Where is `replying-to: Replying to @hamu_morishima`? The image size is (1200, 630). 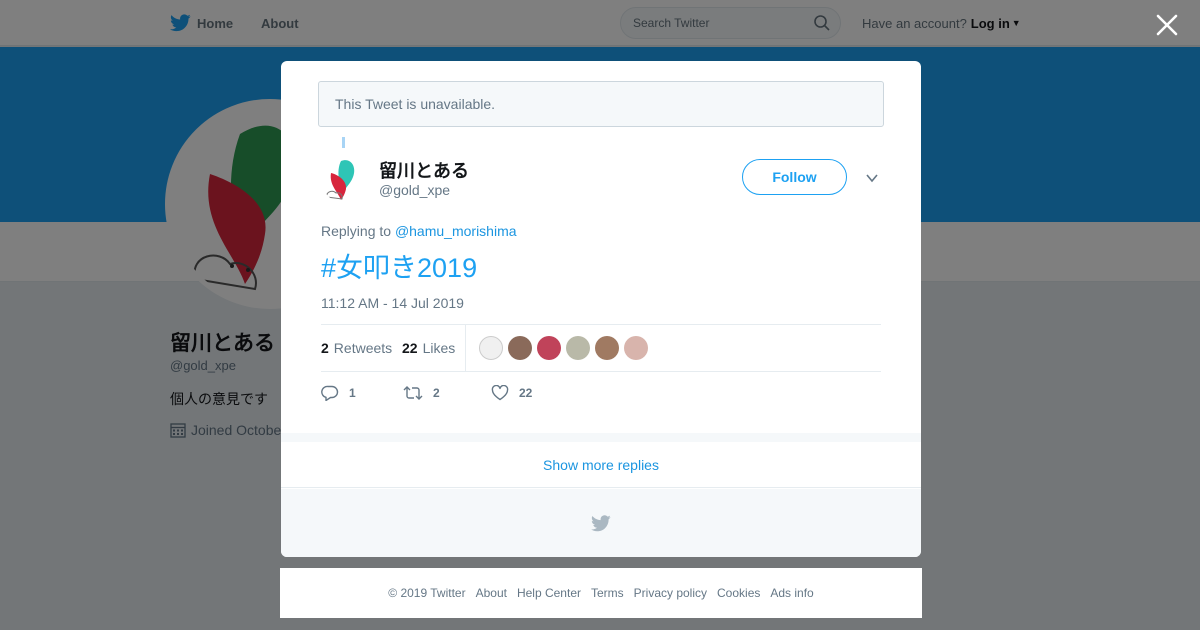
replying-to: Replying to @hamu_morishima is located at coordinates (419, 231).